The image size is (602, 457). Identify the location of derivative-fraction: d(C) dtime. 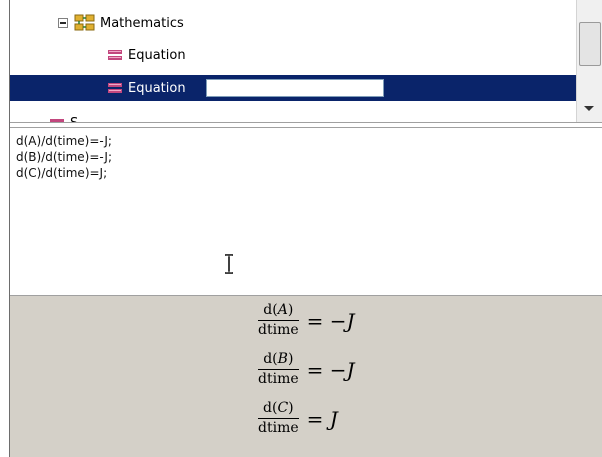
(278, 418).